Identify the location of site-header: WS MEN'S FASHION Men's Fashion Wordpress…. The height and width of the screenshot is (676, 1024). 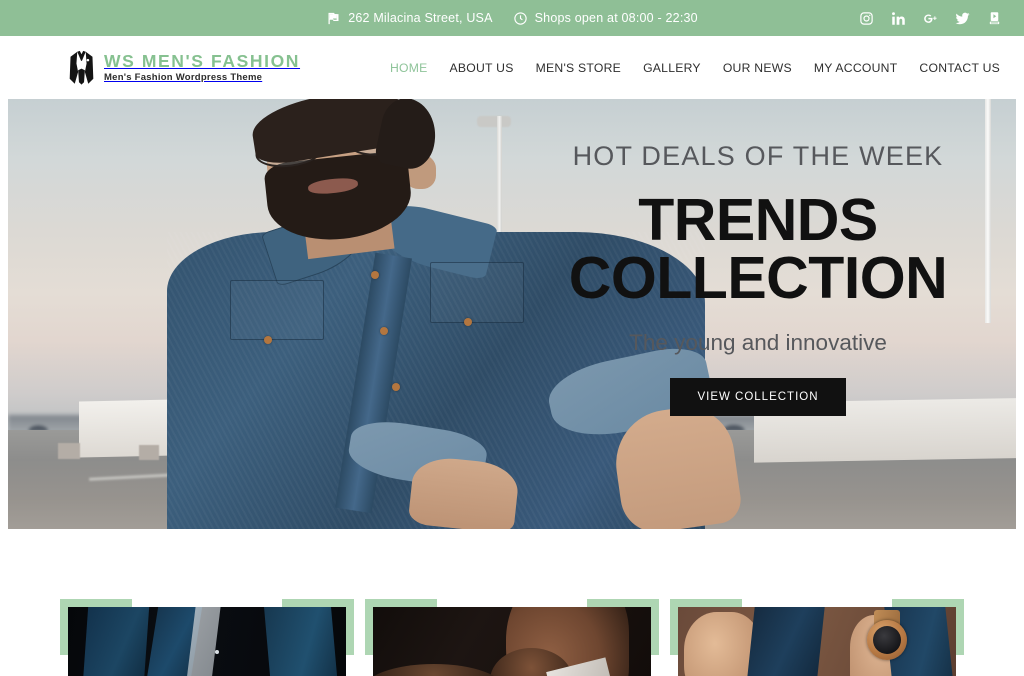
(512, 67).